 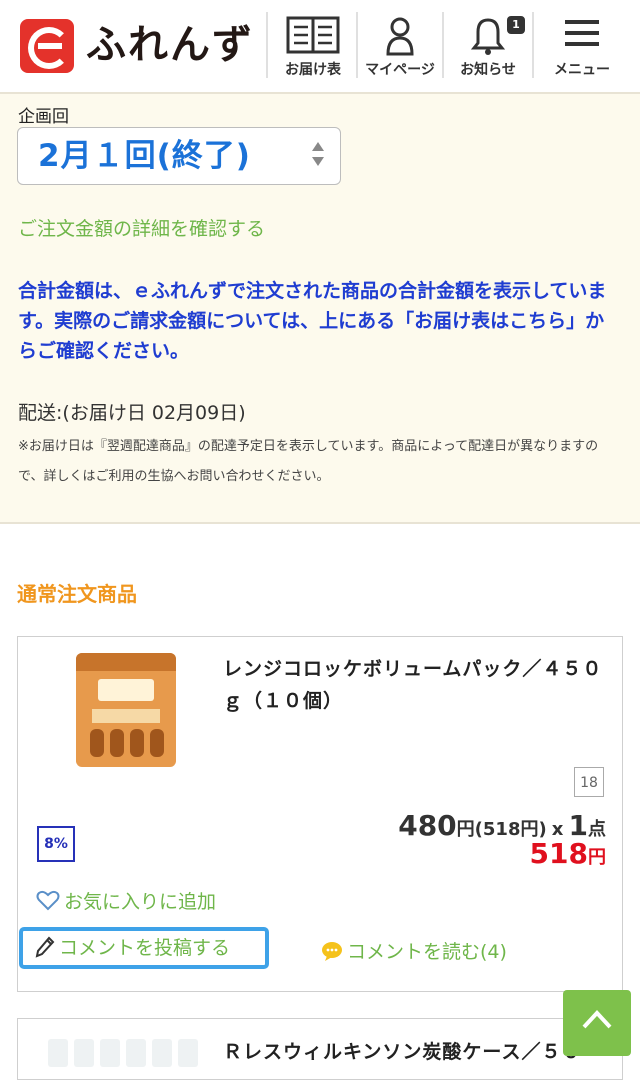 I want to click on round-label: 企画回, so click(x=43, y=117).